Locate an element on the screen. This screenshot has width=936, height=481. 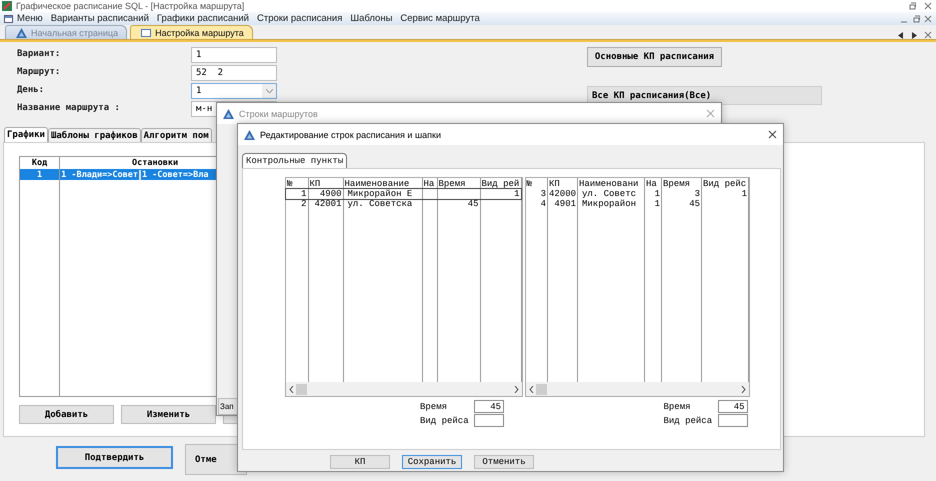
menu-item: Варианты расписаний is located at coordinates (99, 18).